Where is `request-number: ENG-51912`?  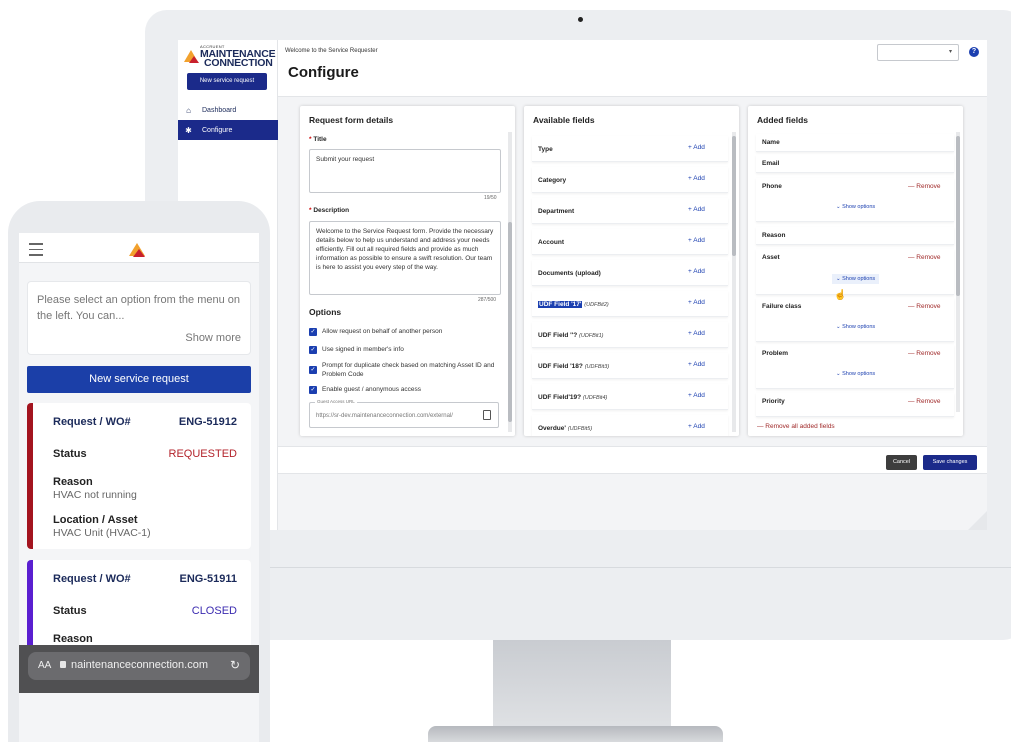
request-number: ENG-51912 is located at coordinates (207, 422).